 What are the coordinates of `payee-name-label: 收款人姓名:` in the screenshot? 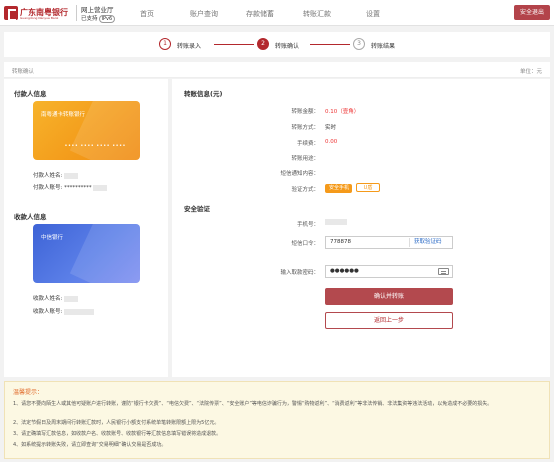 It's located at (48, 299).